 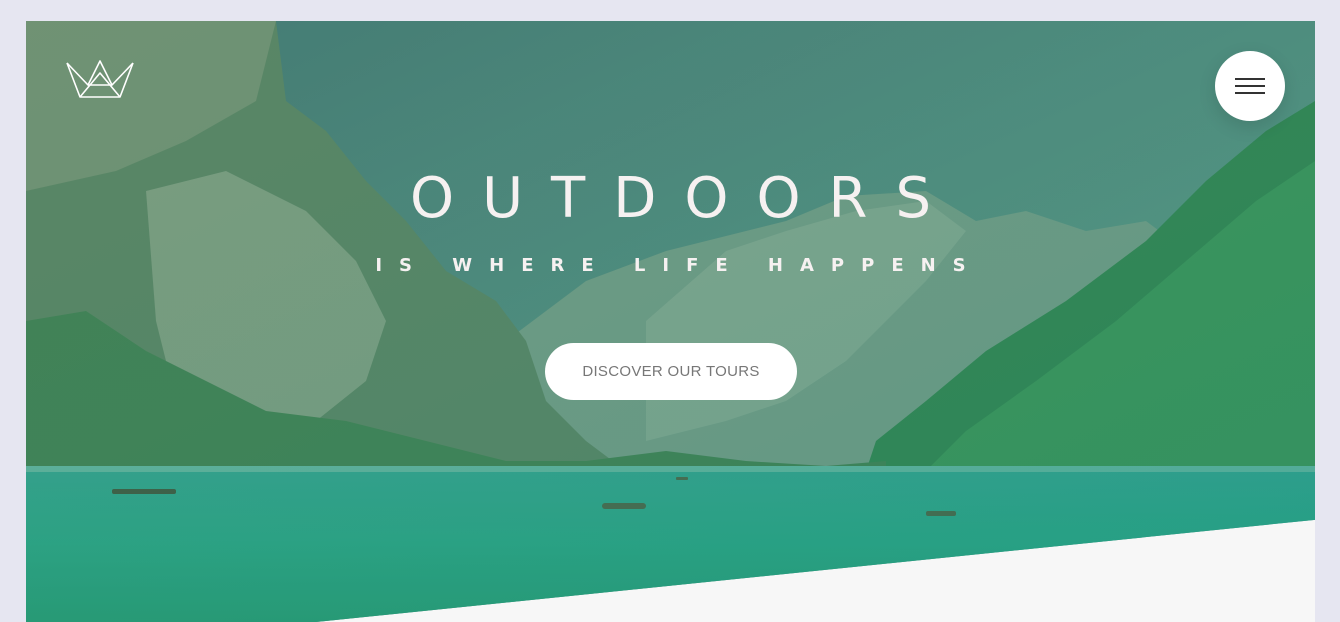 I want to click on hero-subtitle: IS WHERE LIFE HAPPENS, so click(x=679, y=265).